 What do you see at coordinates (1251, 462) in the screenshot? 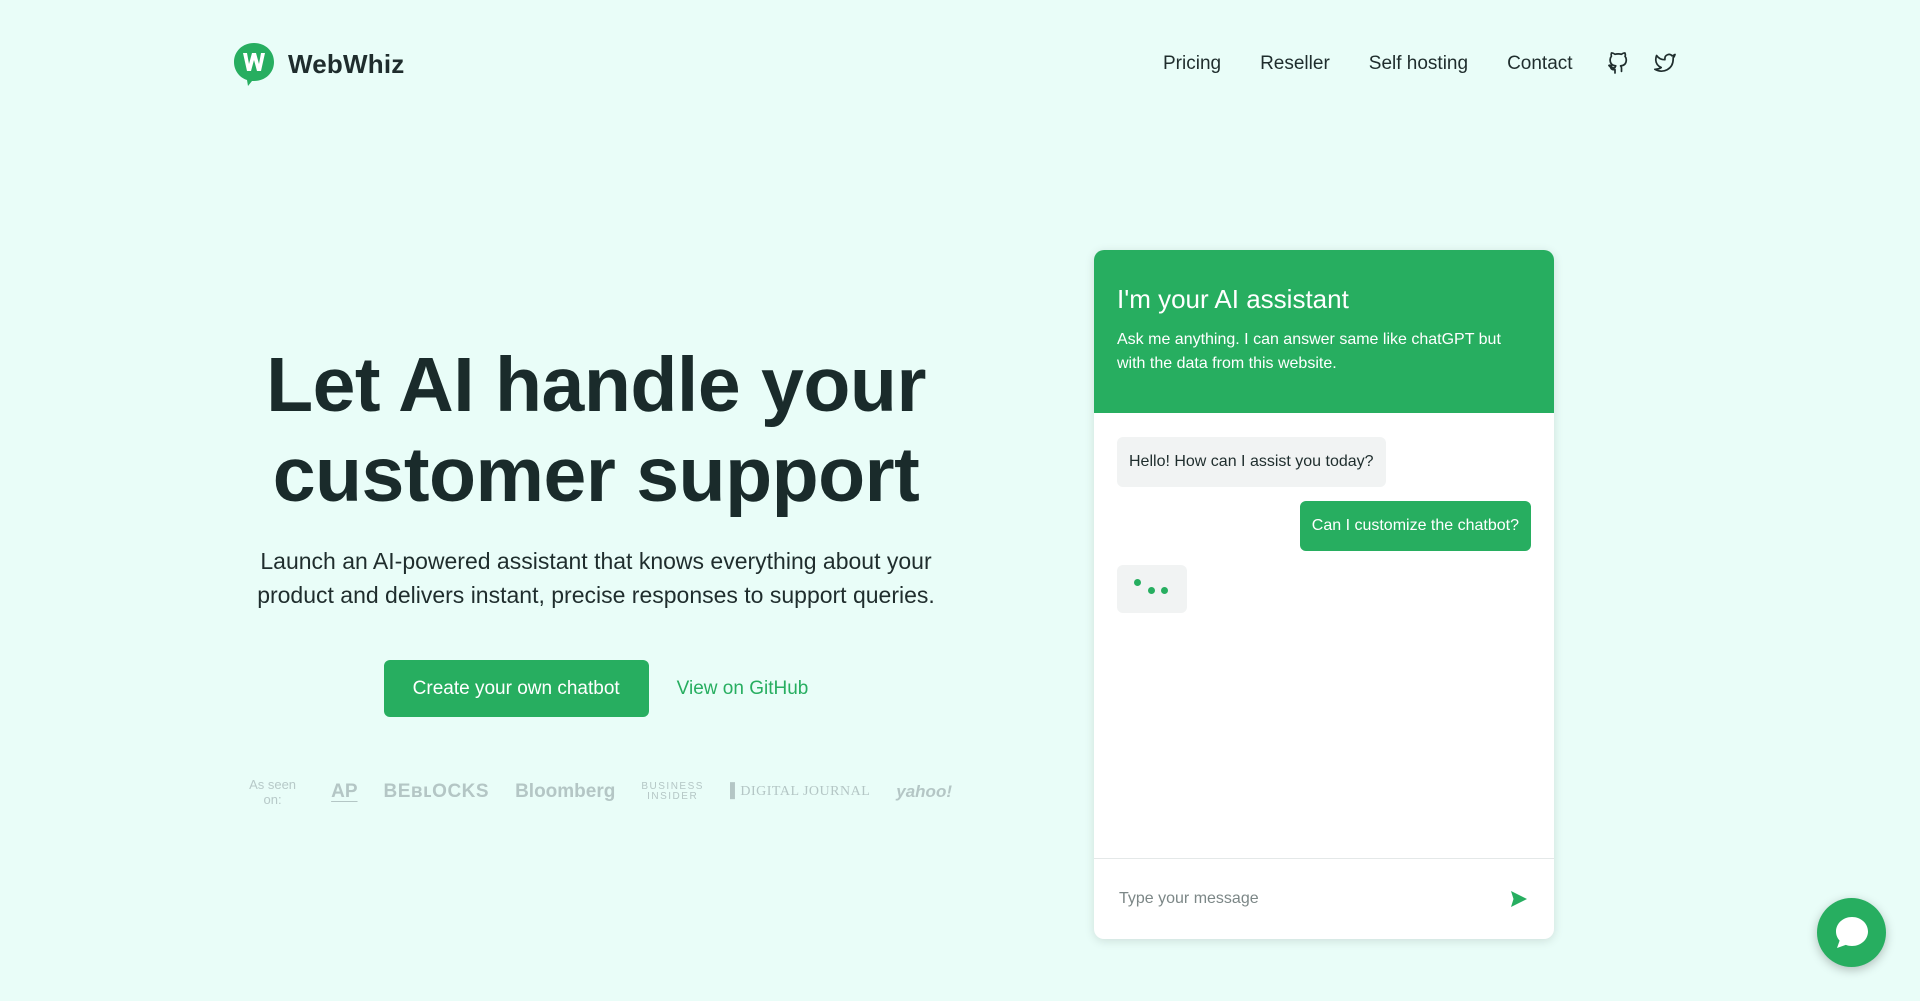
I see `bot-message: Hello! How can I assist you today?` at bounding box center [1251, 462].